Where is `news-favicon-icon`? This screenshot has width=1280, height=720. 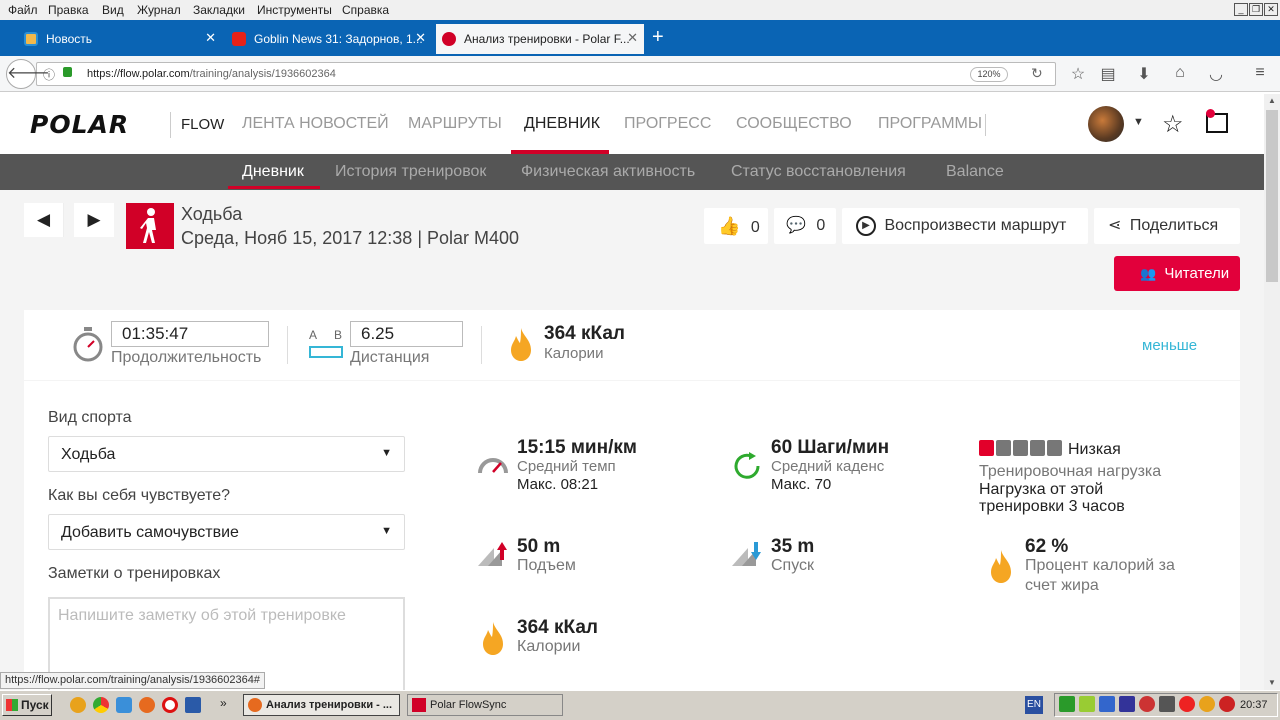
news-favicon-icon is located at coordinates (31, 39).